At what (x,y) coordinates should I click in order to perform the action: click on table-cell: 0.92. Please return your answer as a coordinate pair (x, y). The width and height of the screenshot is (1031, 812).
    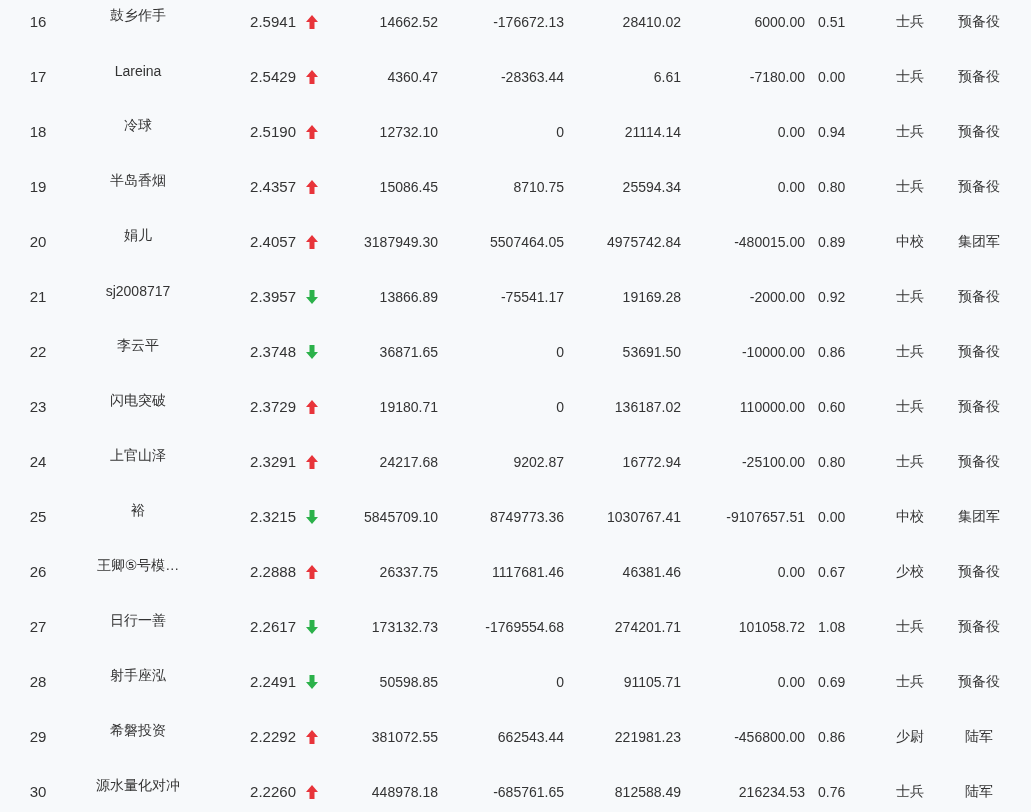
    Looking at the image, I should click on (832, 296).